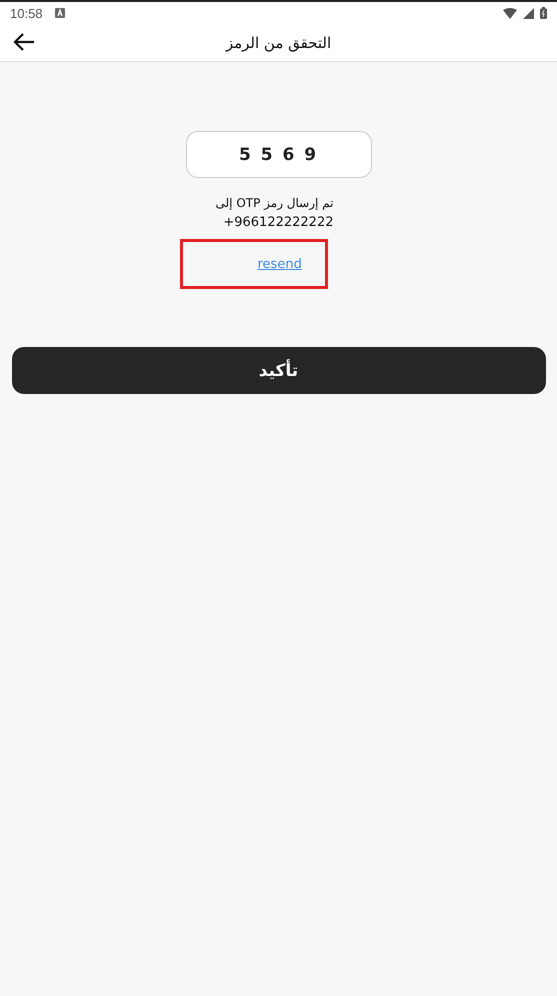 The image size is (557, 996). What do you see at coordinates (510, 13) in the screenshot?
I see `wifi-icon` at bounding box center [510, 13].